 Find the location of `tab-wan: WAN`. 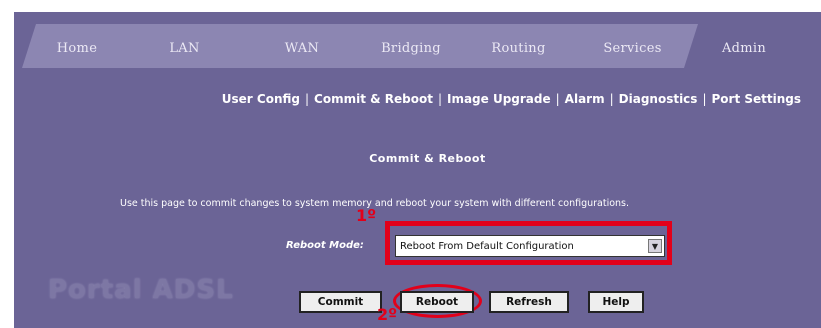

tab-wan: WAN is located at coordinates (302, 44).